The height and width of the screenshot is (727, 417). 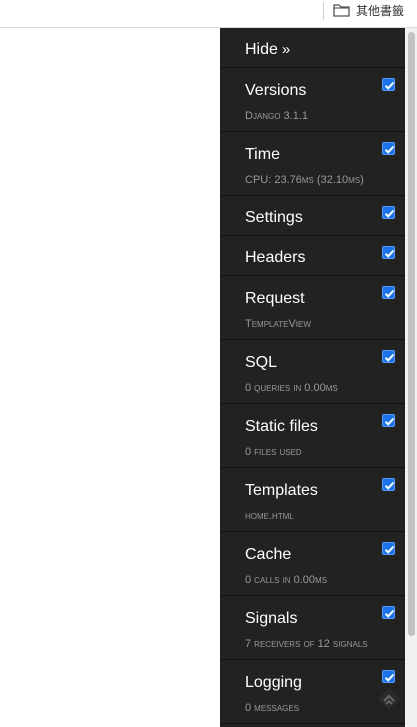 I want to click on panel-title: Cache, so click(x=268, y=554).